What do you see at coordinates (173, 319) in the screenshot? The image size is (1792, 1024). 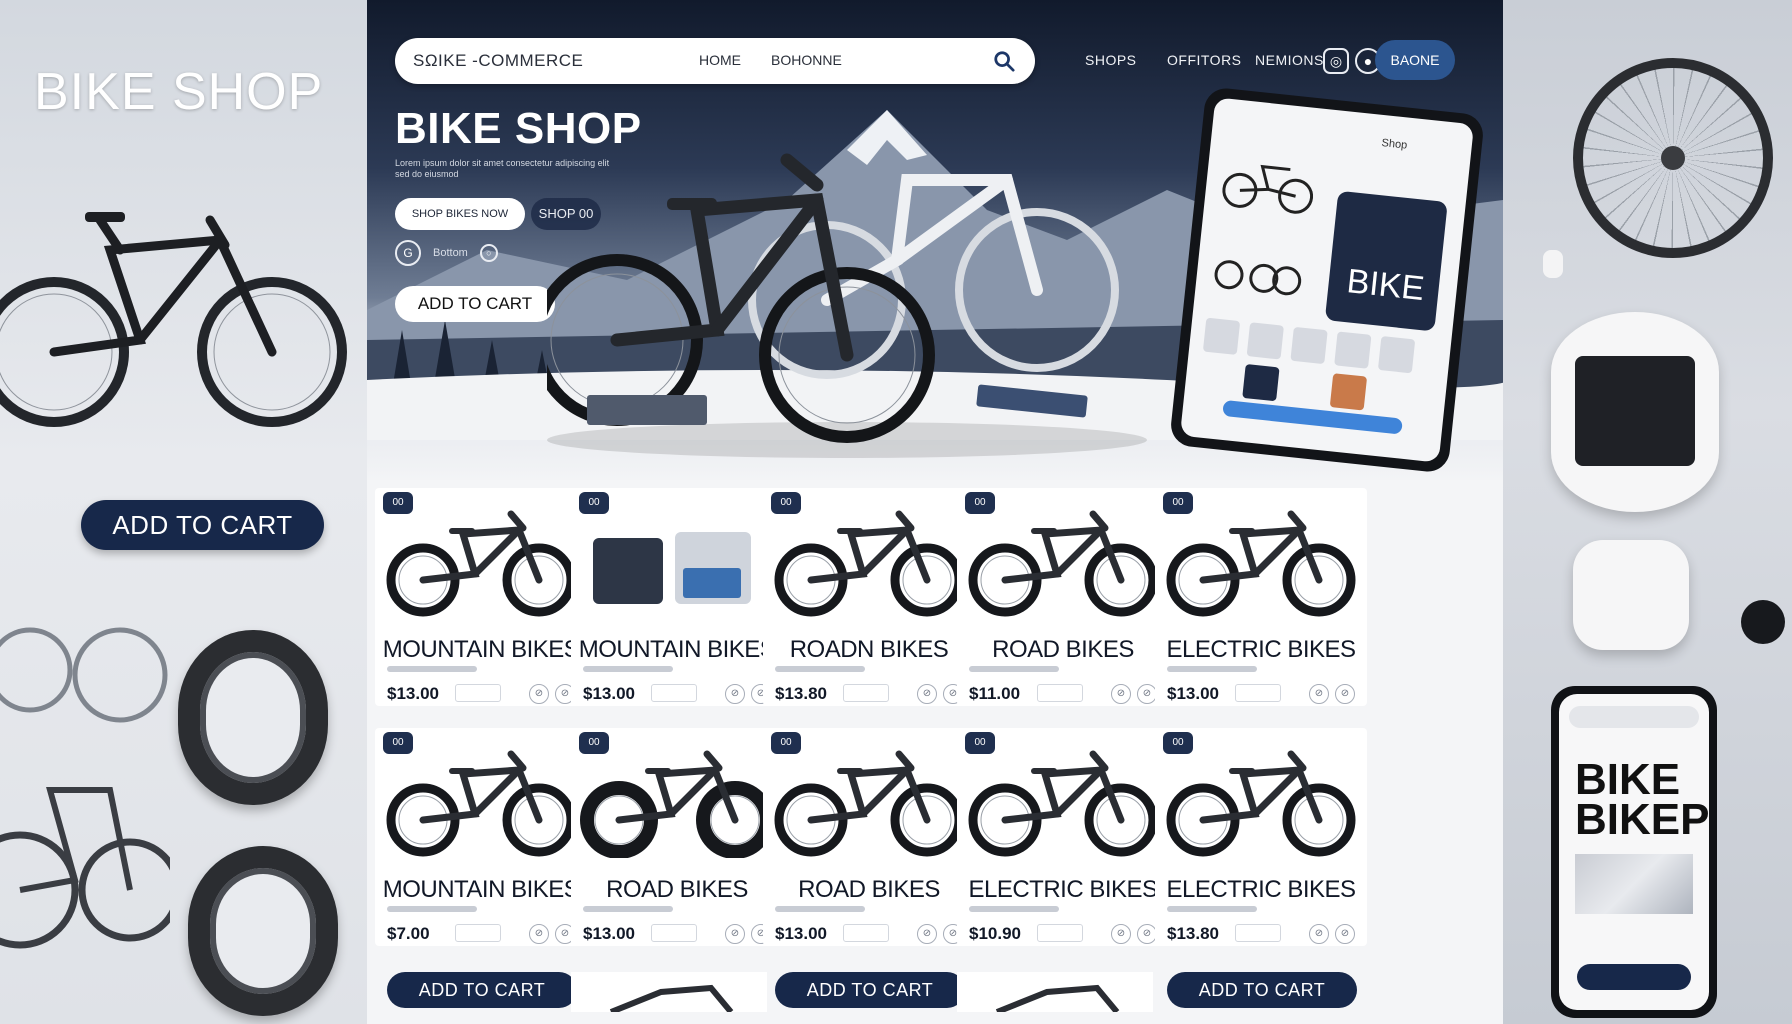 I see `left-bike-image` at bounding box center [173, 319].